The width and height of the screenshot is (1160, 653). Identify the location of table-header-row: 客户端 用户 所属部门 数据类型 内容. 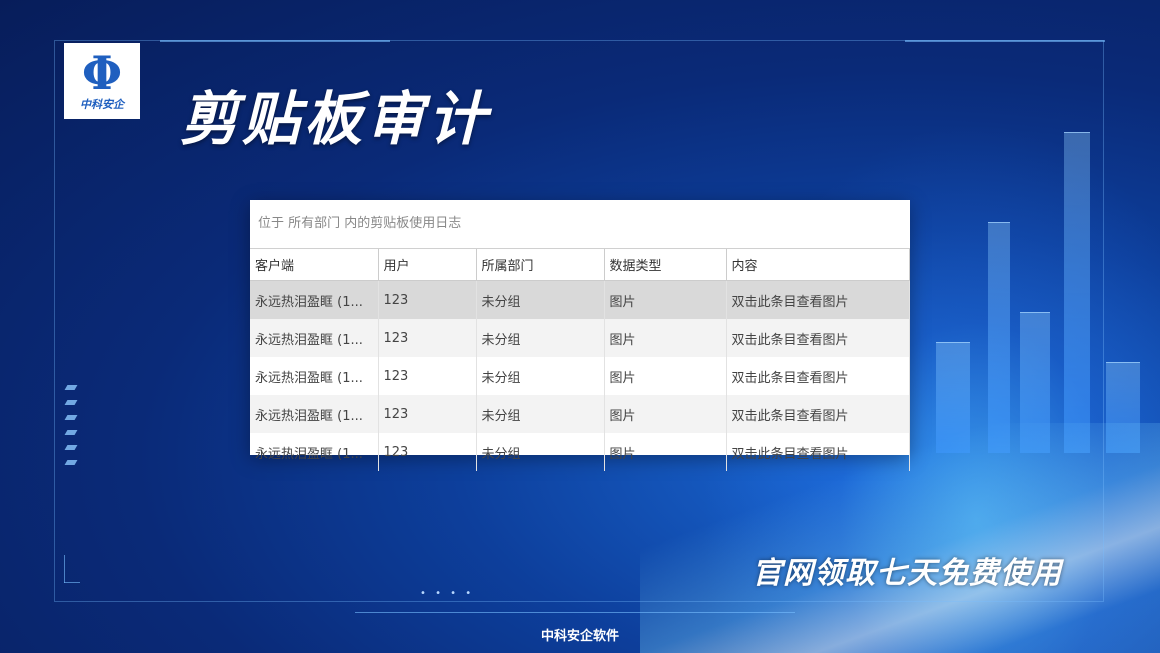
(580, 265).